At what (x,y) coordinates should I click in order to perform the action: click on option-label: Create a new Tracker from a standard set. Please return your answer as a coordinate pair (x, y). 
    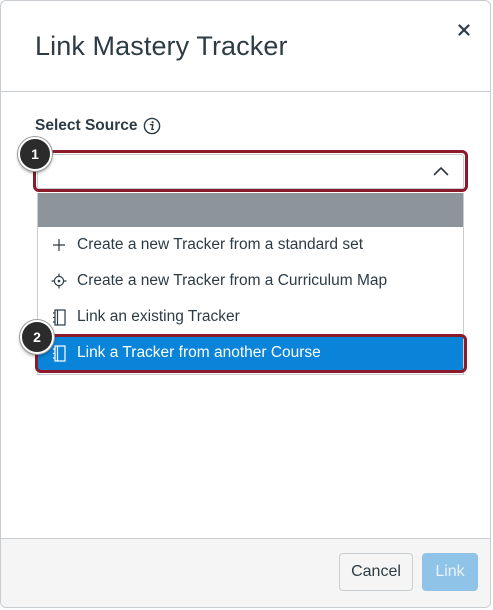
    Looking at the image, I should click on (220, 244).